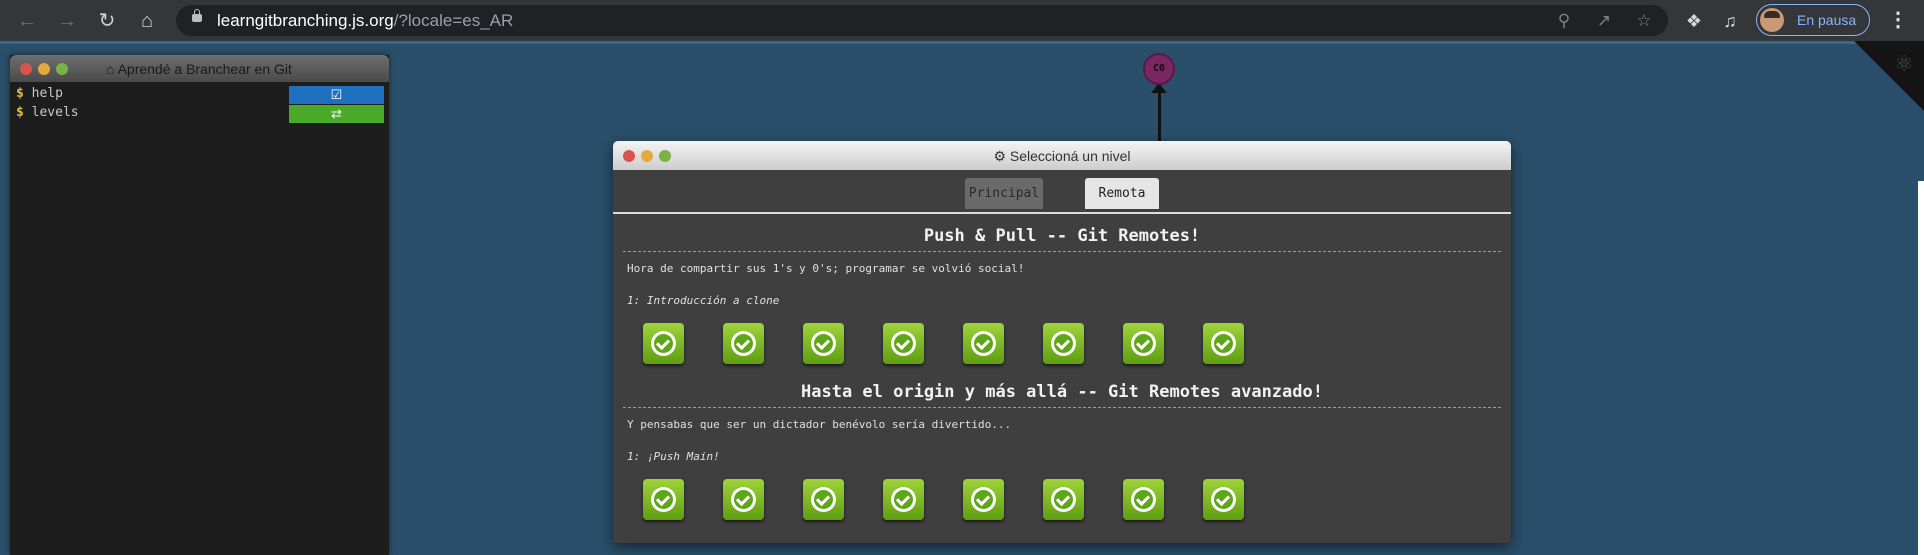 Image resolution: width=1924 pixels, height=555 pixels. Describe the element at coordinates (44, 69) in the screenshot. I see `minimize-icon` at that location.